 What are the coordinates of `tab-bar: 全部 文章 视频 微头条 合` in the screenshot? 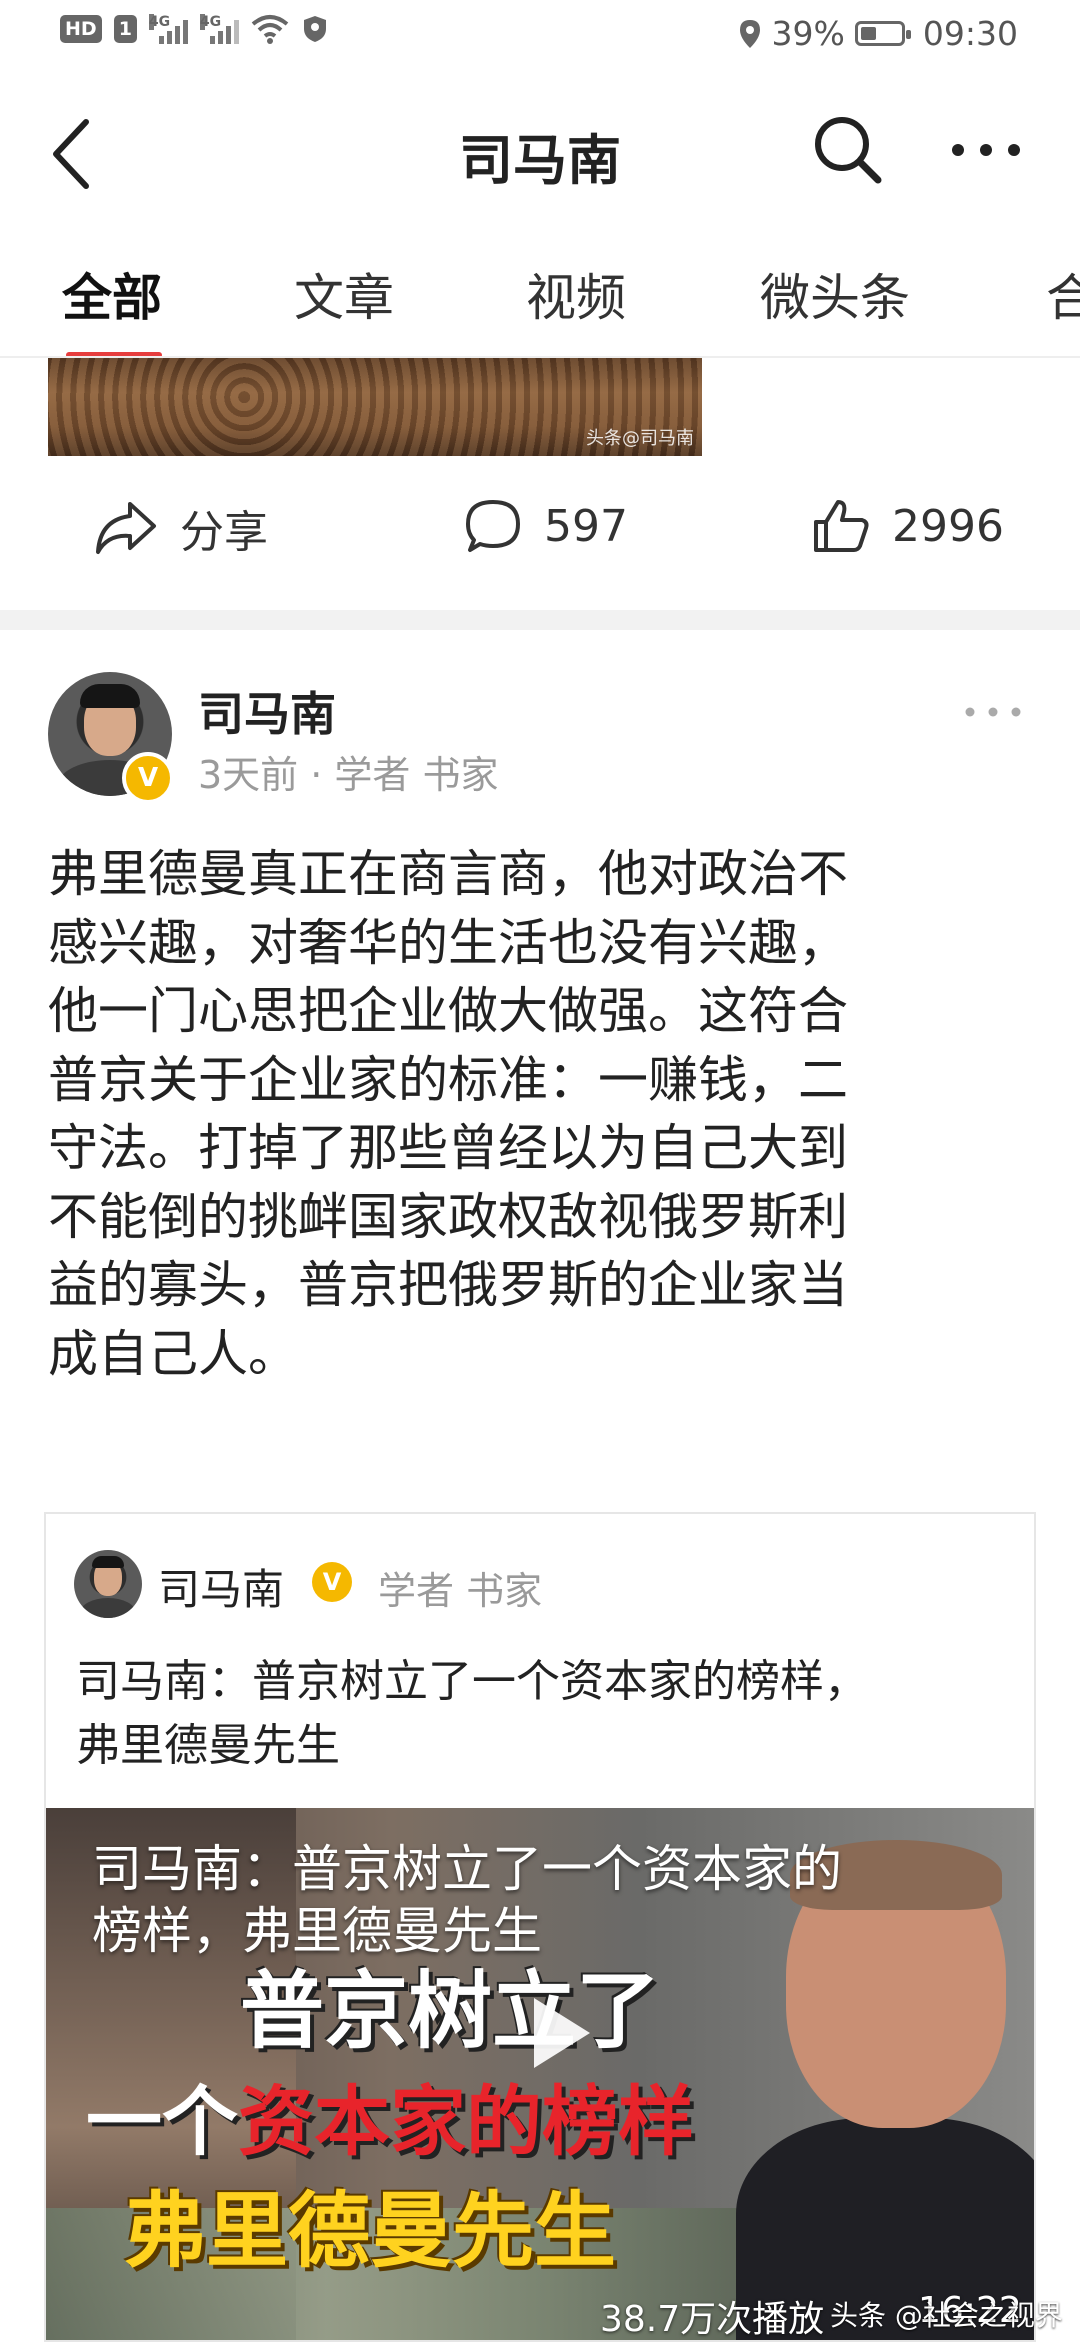 It's located at (540, 292).